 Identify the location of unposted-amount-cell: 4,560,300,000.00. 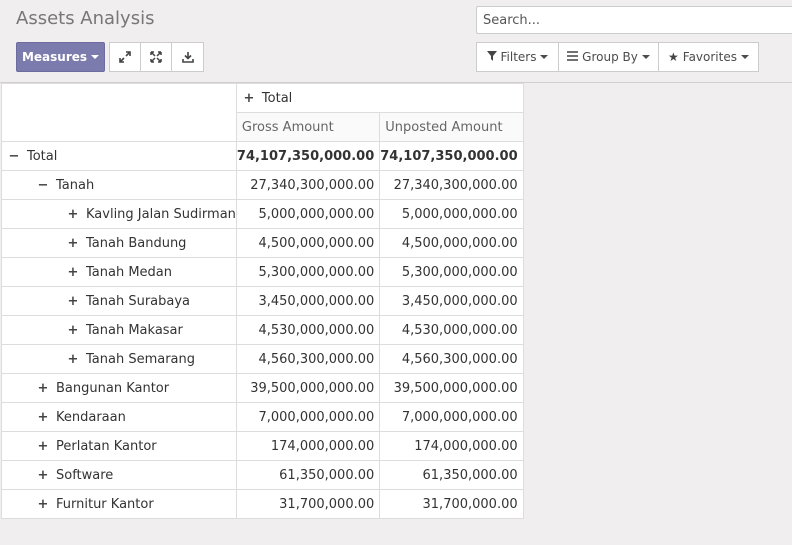
(451, 359).